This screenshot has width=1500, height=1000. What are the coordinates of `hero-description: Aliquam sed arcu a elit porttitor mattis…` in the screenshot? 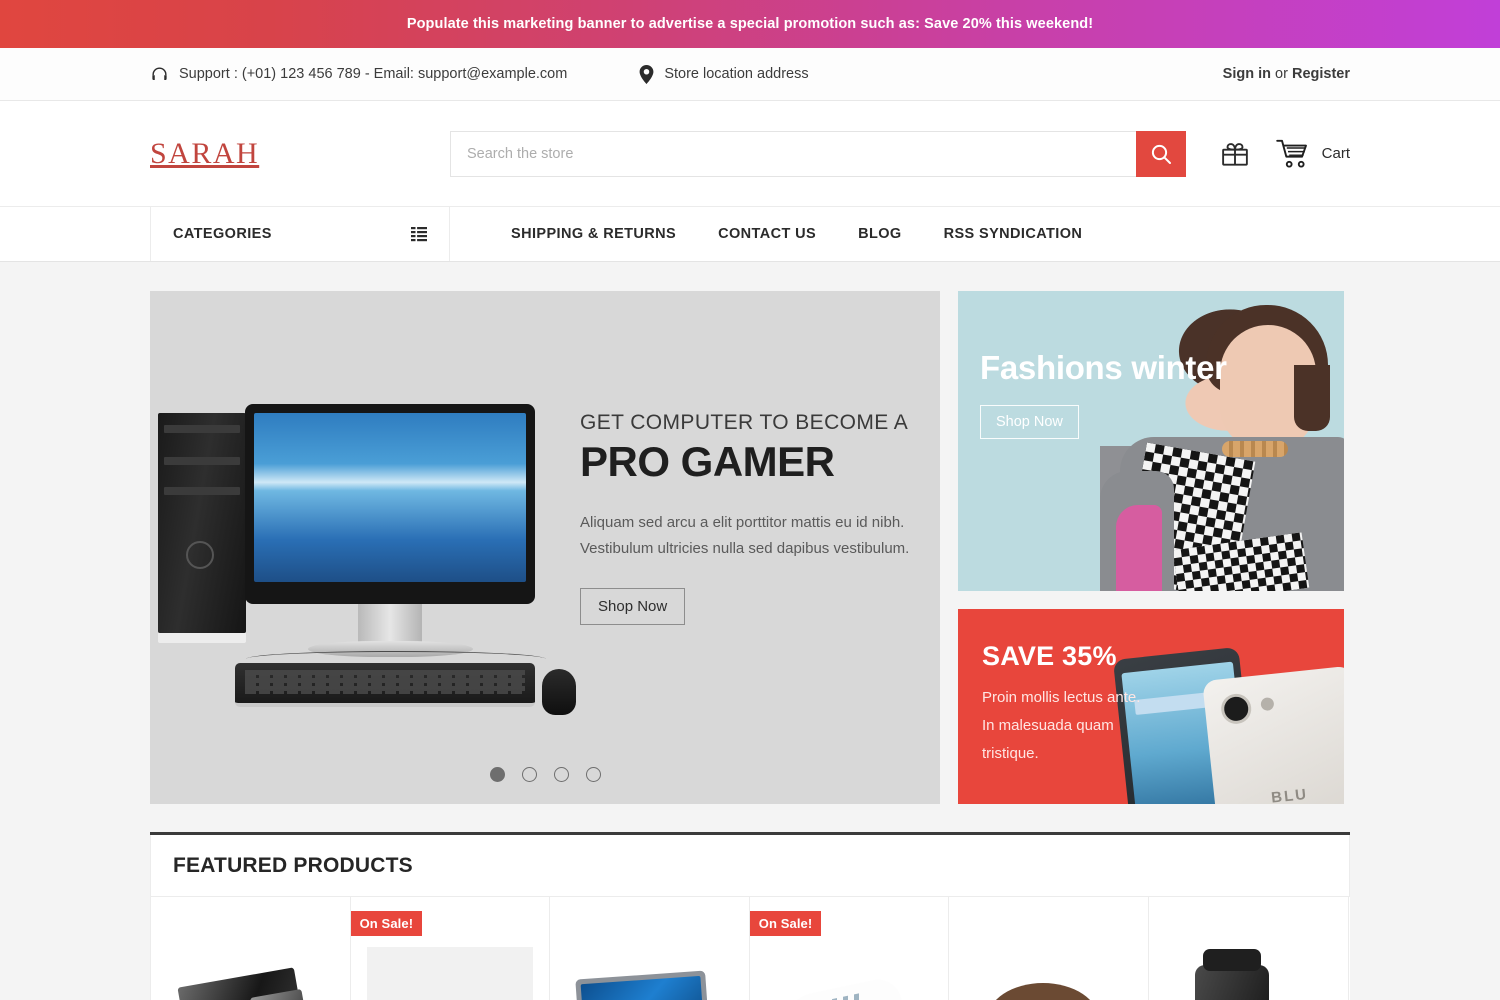 It's located at (745, 535).